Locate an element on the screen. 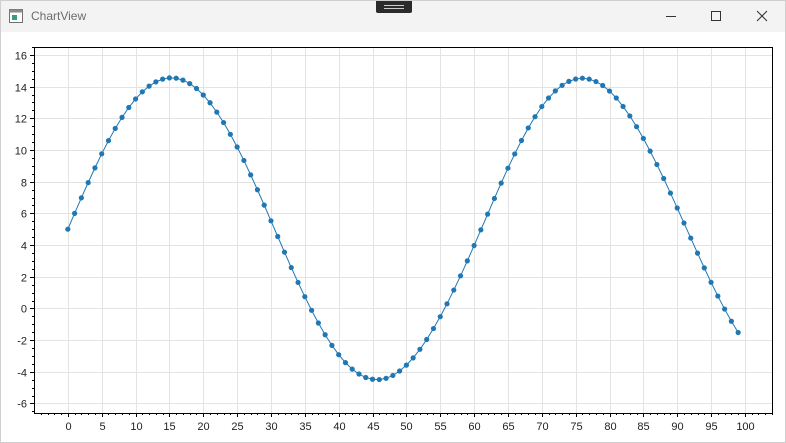 This screenshot has height=443, width=786. minimize-icon is located at coordinates (671, 16).